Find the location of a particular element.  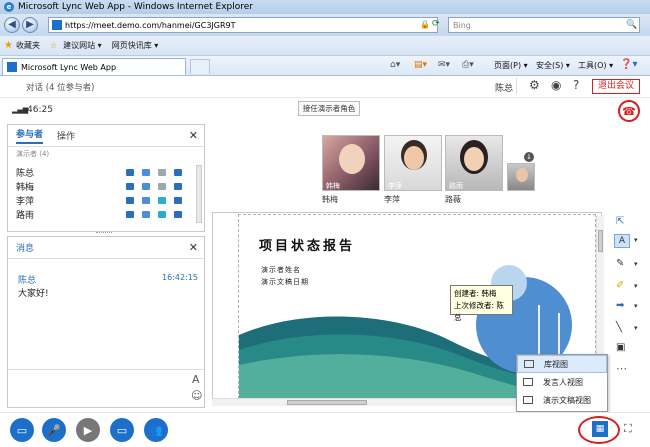

browser-tab: Microsoft Lync Web App is located at coordinates (94, 66).